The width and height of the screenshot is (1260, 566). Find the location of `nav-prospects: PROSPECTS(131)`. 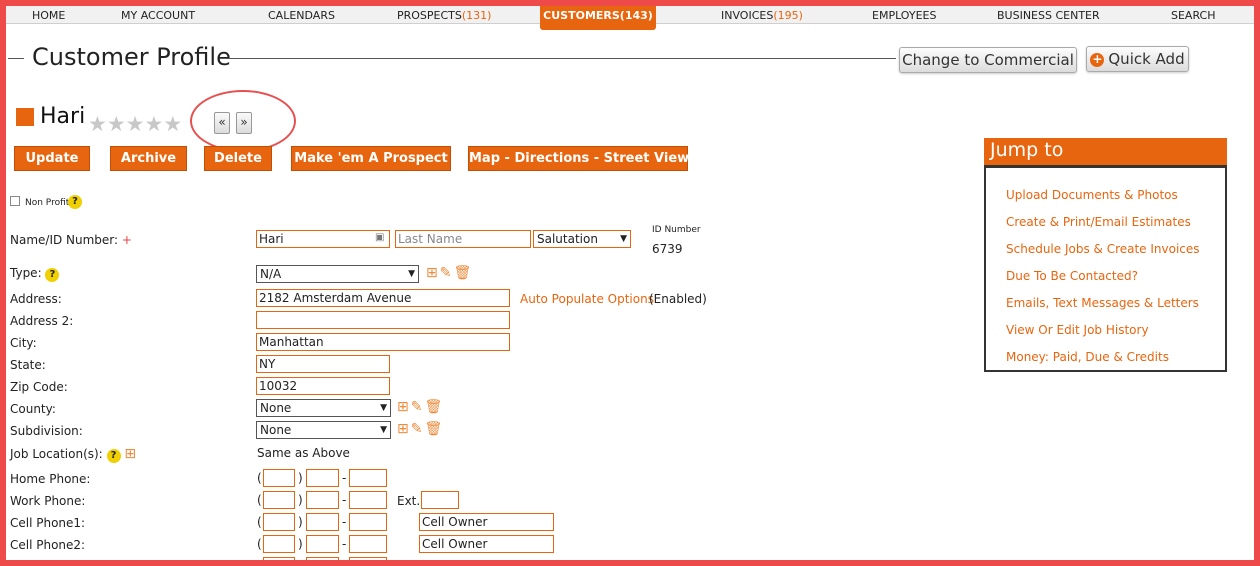

nav-prospects: PROSPECTS(131) is located at coordinates (444, 15).